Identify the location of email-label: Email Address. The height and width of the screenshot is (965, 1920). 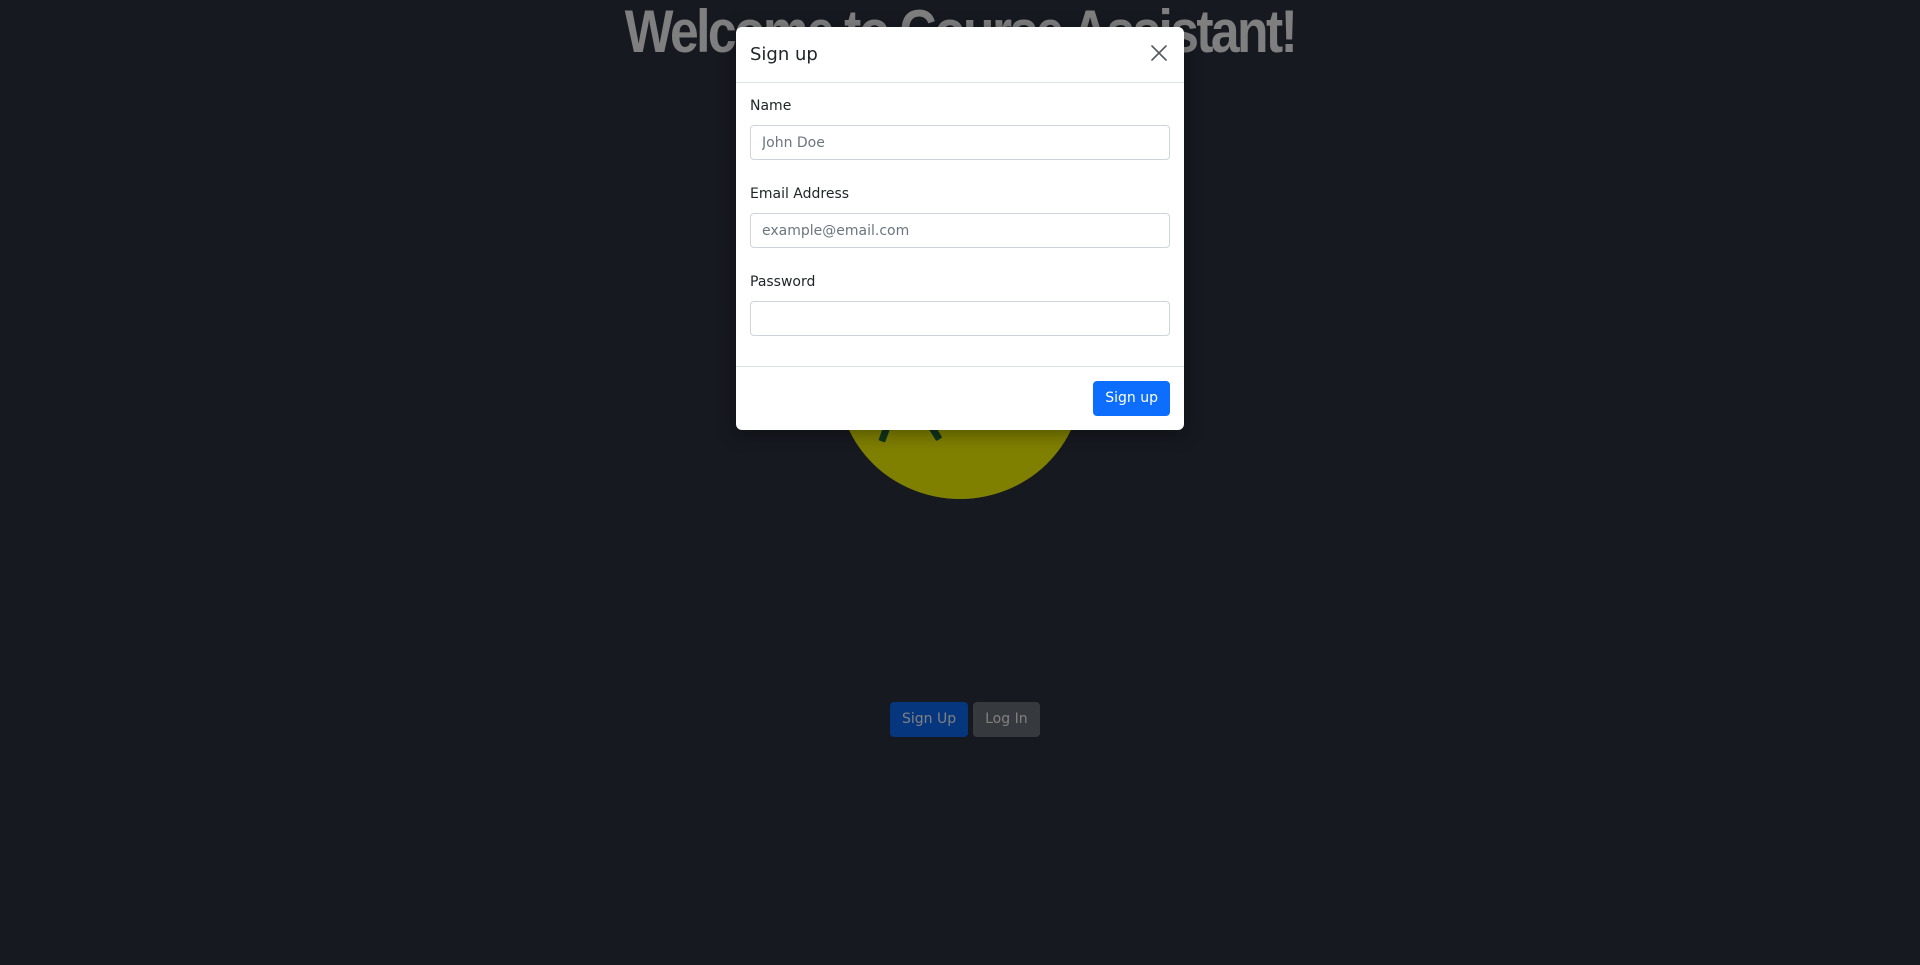
(800, 194).